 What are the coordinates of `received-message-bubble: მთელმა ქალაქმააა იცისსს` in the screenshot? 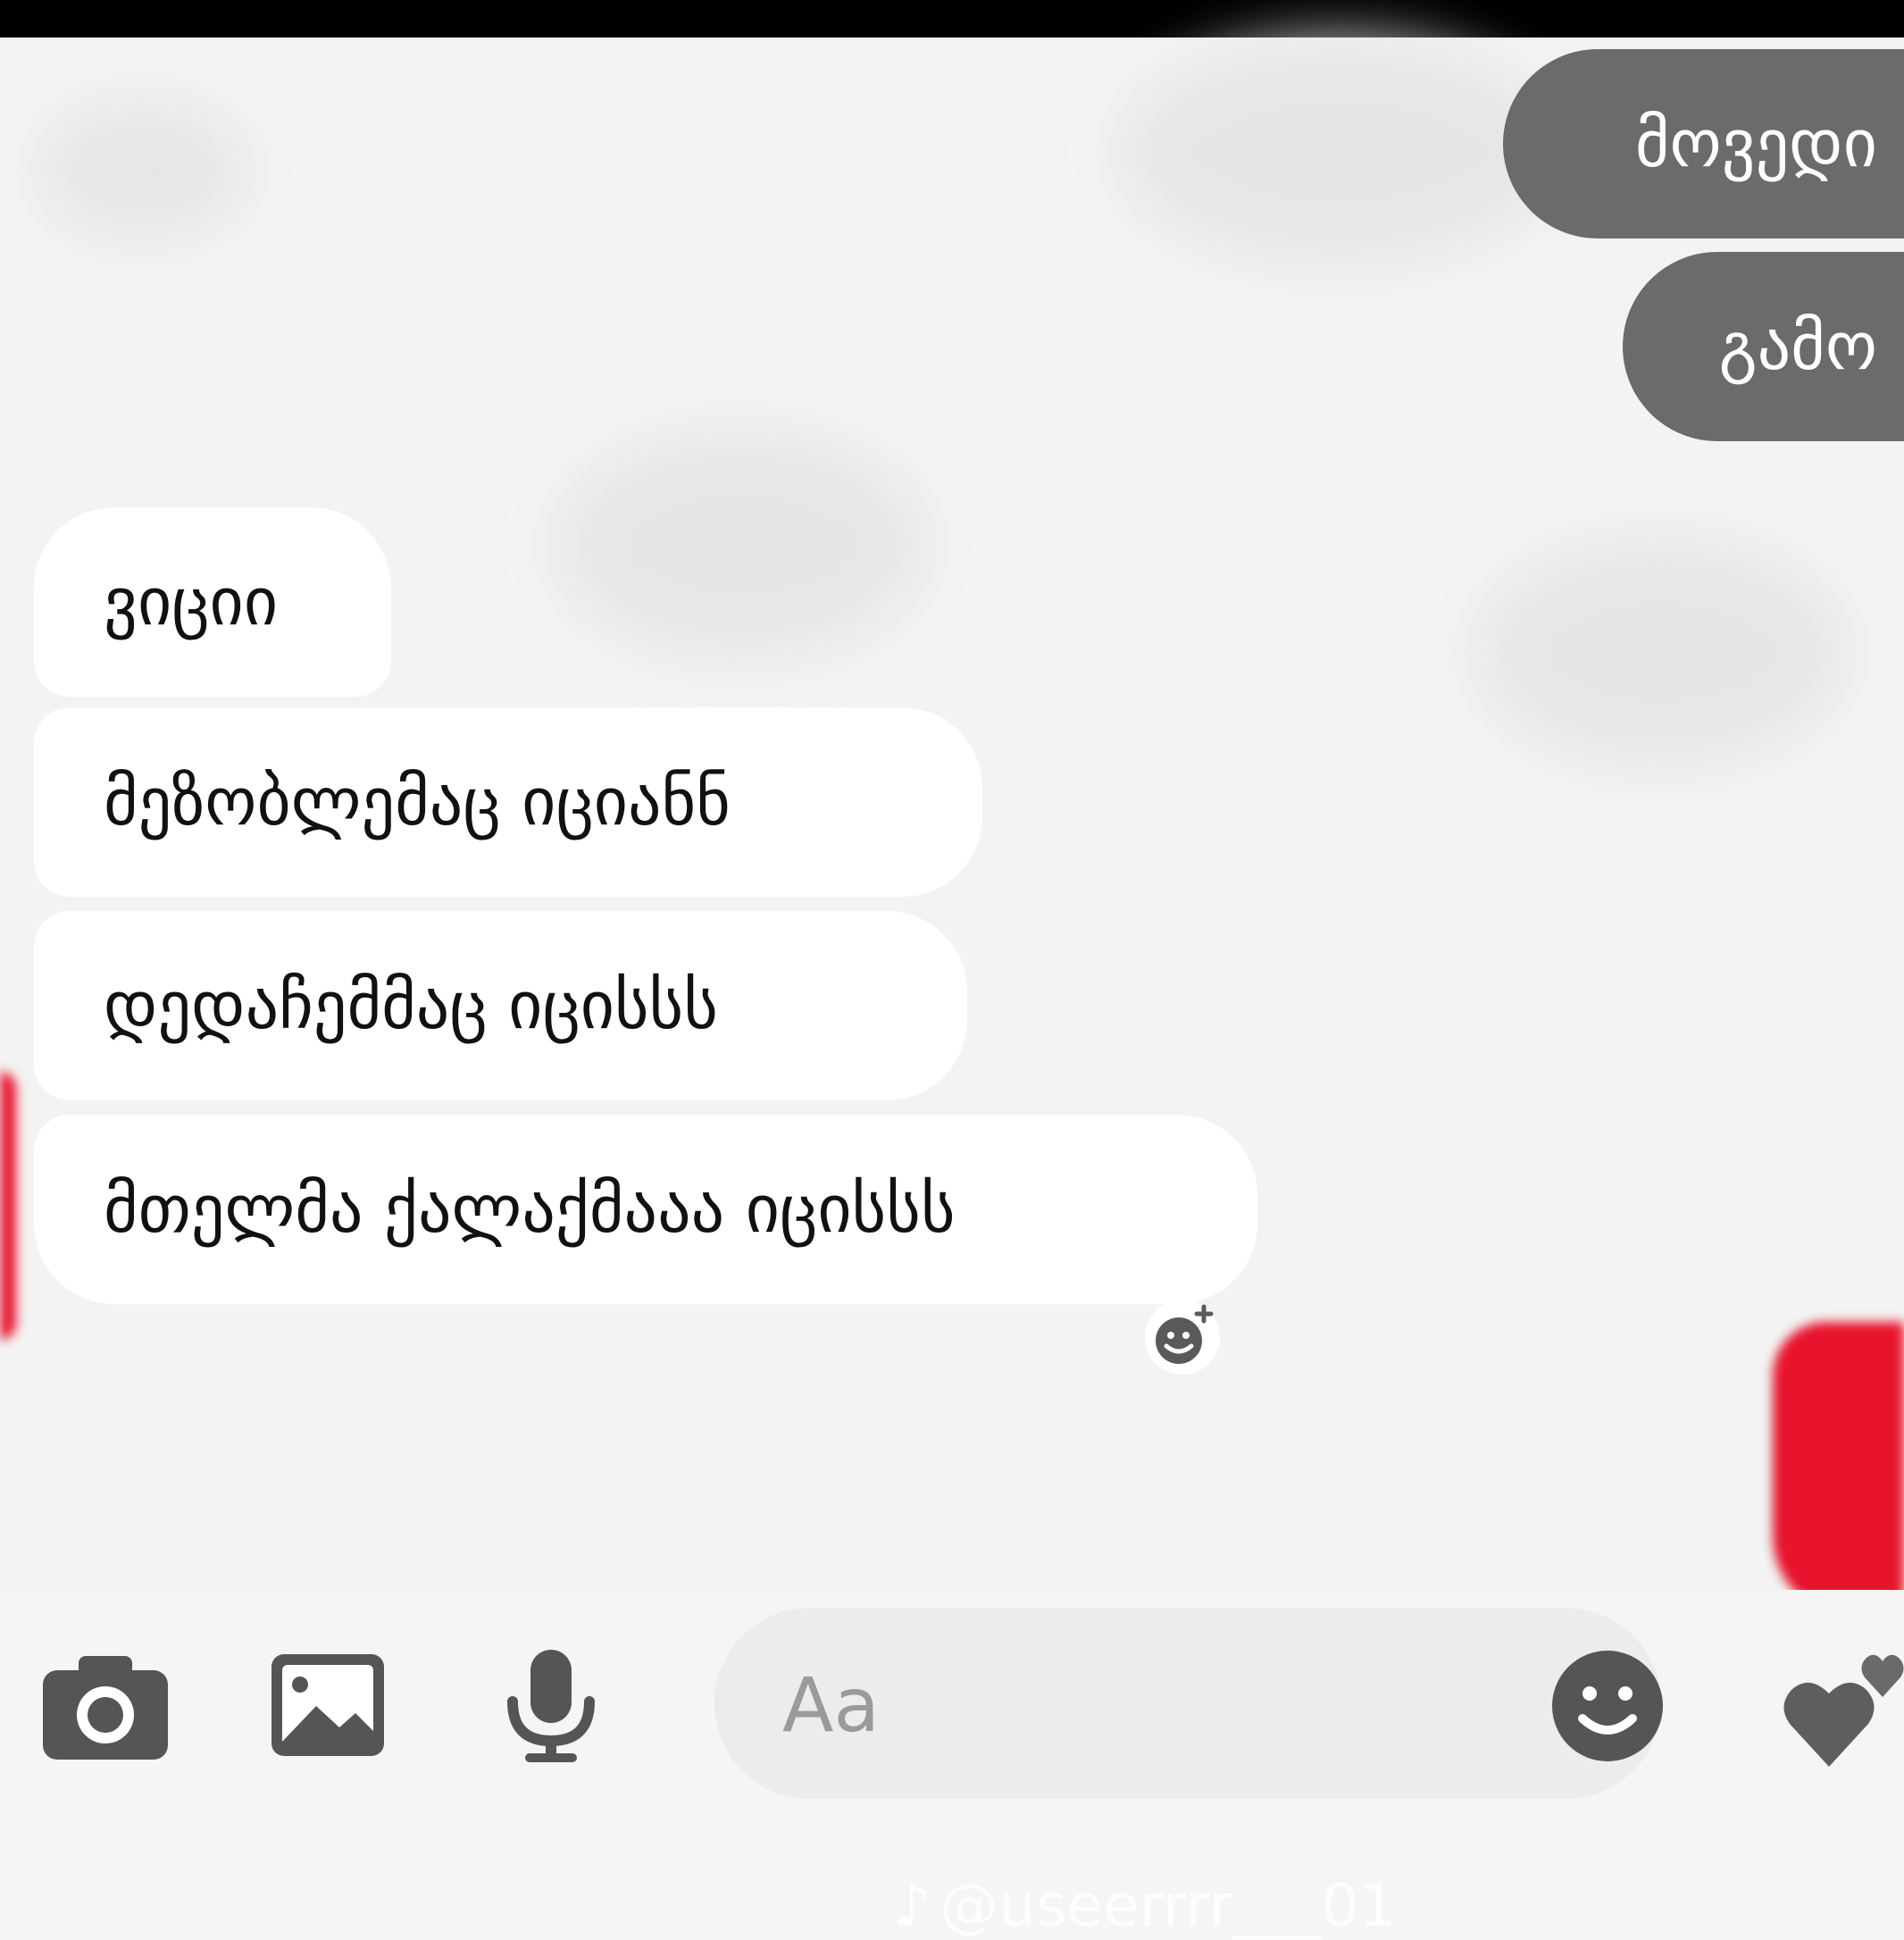 It's located at (645, 1209).